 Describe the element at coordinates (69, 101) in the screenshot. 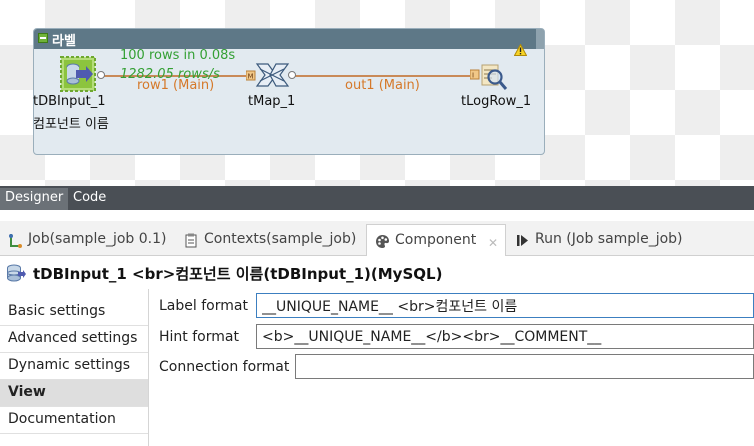

I see `component-label-tdbinput: tDBInput_1` at that location.